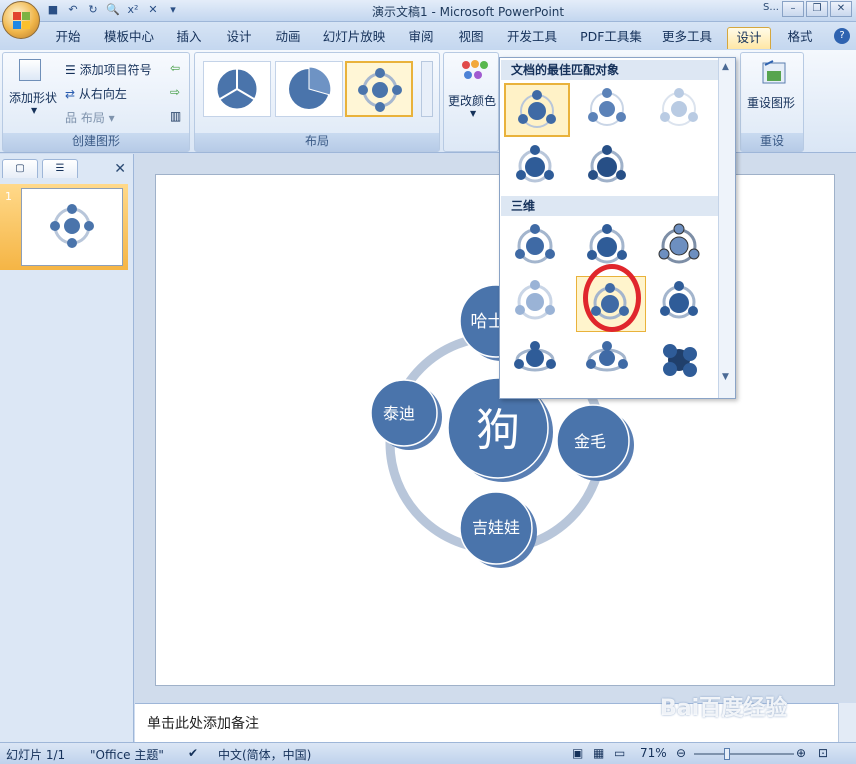  I want to click on style-3d-polished, so click(537, 247).